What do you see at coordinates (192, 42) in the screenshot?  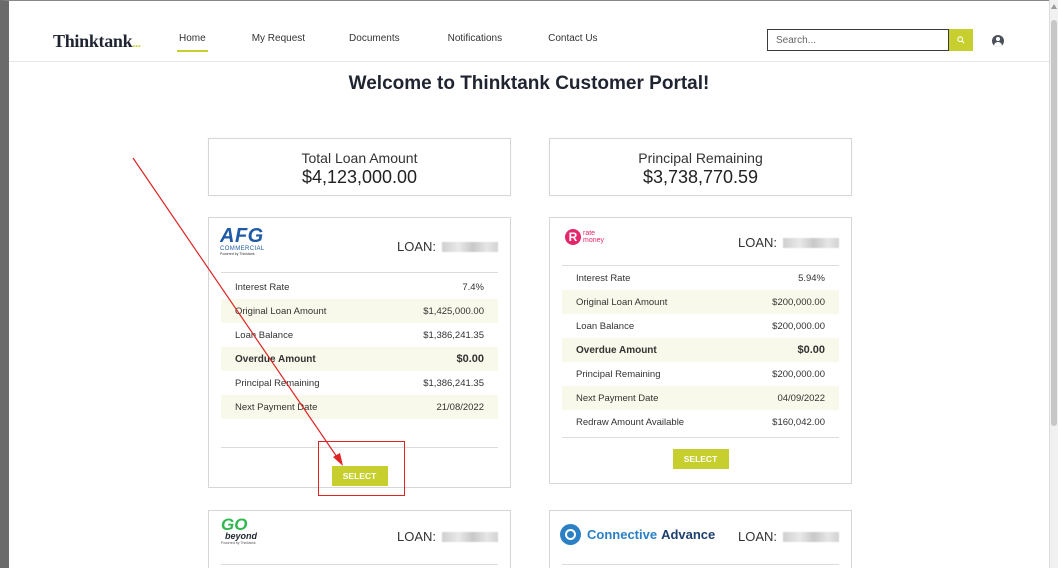 I see `nav-home: Home` at bounding box center [192, 42].